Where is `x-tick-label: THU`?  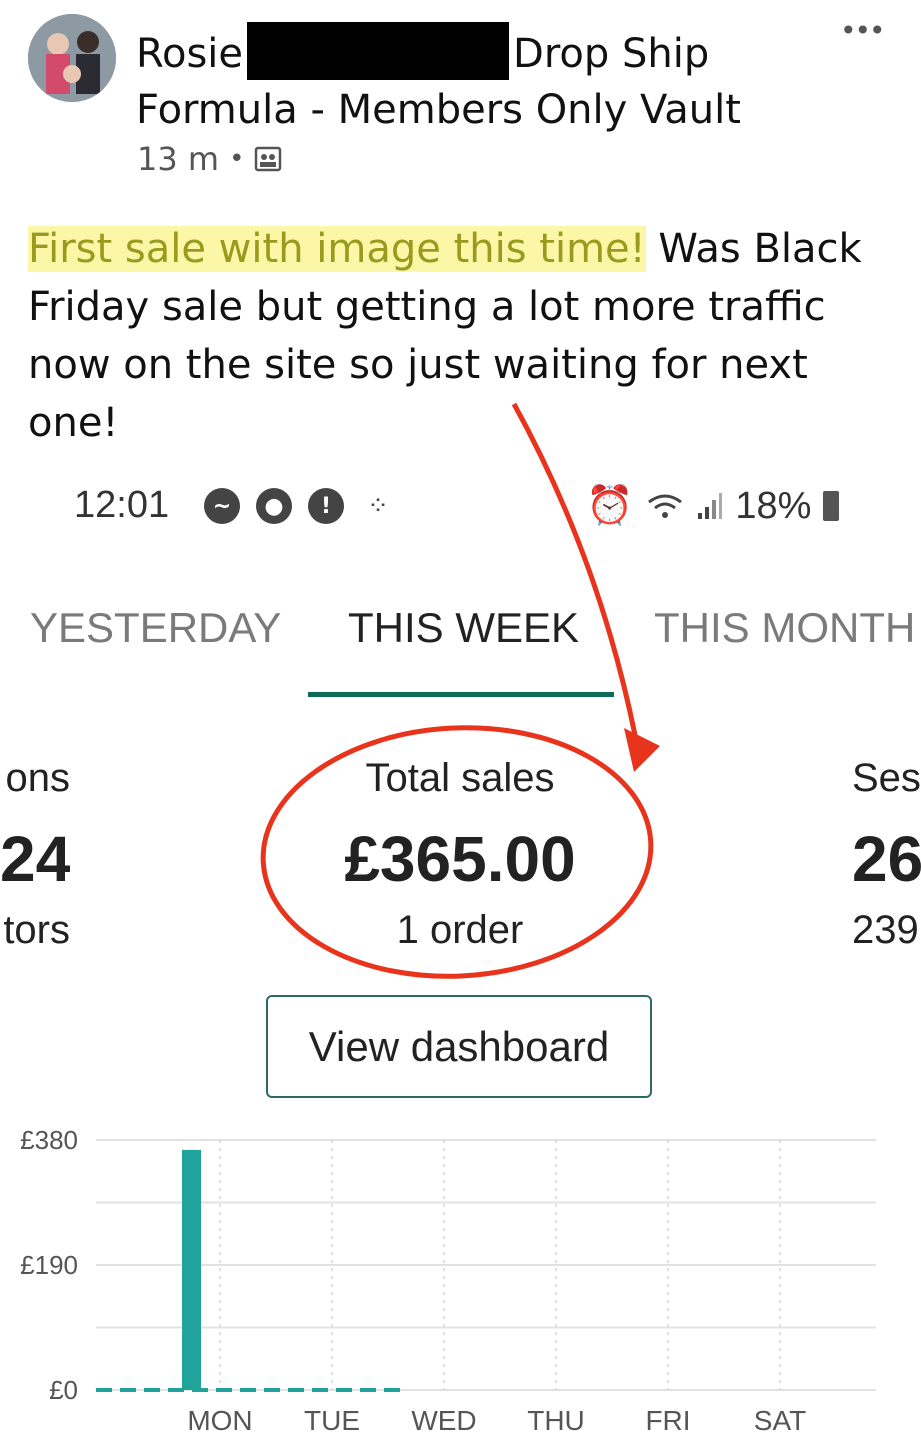 x-tick-label: THU is located at coordinates (556, 1420).